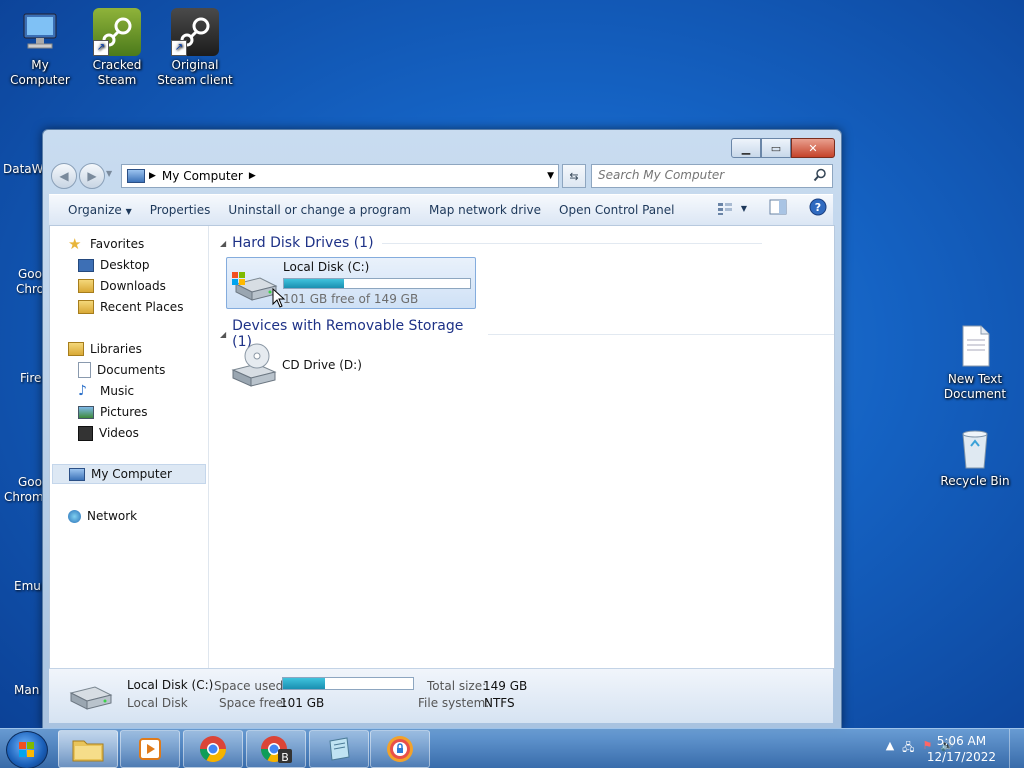 This screenshot has width=1024, height=768. I want to click on partial-desktop-label: Chro, so click(30, 289).